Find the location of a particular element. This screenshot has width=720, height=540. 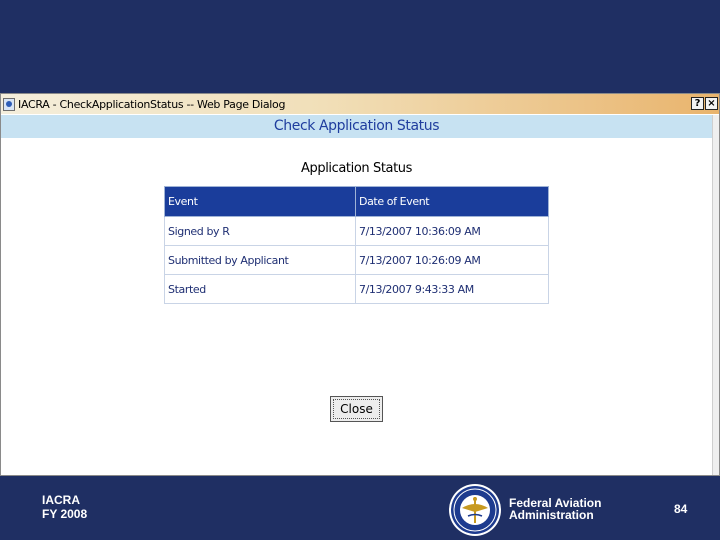

page-title: Check Application Status is located at coordinates (356, 126).